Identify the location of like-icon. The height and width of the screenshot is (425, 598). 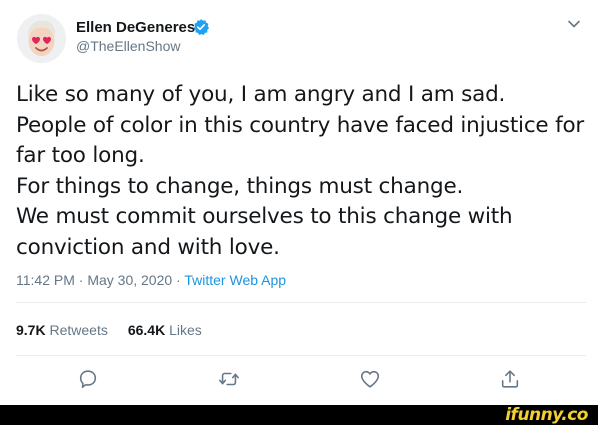
(370, 379).